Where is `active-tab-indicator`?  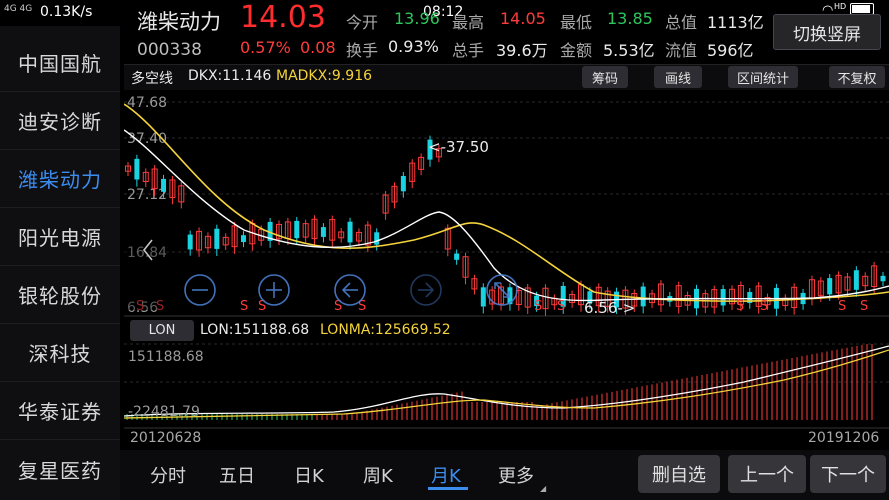
active-tab-indicator is located at coordinates (448, 488).